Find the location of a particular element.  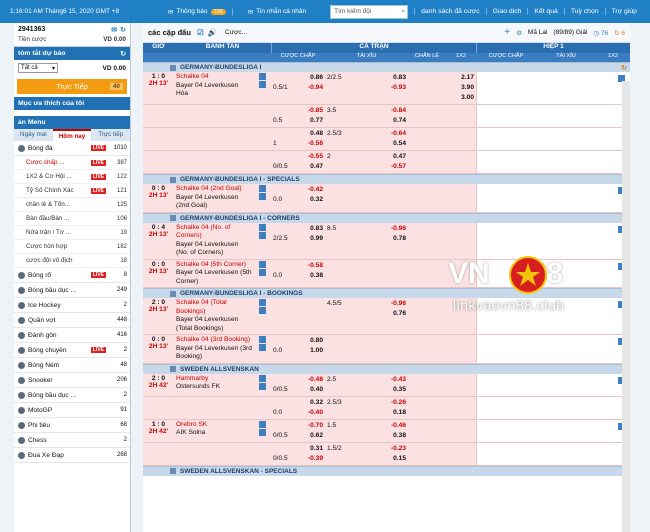

sport-item: Bóng chuyền LIVE 2 is located at coordinates (72, 350).